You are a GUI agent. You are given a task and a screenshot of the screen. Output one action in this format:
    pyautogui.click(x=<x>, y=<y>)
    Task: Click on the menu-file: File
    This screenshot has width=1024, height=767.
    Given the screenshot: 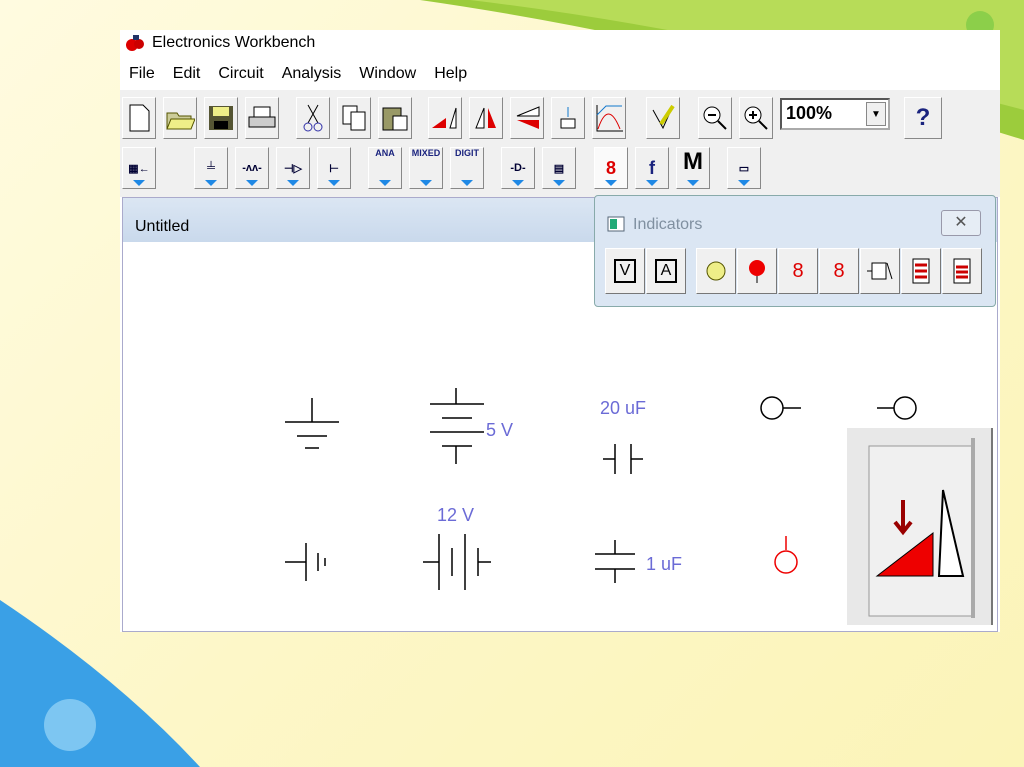 What is the action you would take?
    pyautogui.click(x=142, y=74)
    